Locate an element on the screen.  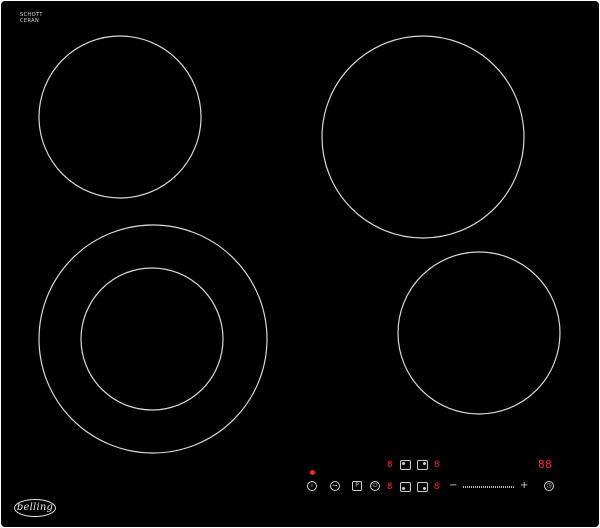
zone-rear-right is located at coordinates (423, 137).